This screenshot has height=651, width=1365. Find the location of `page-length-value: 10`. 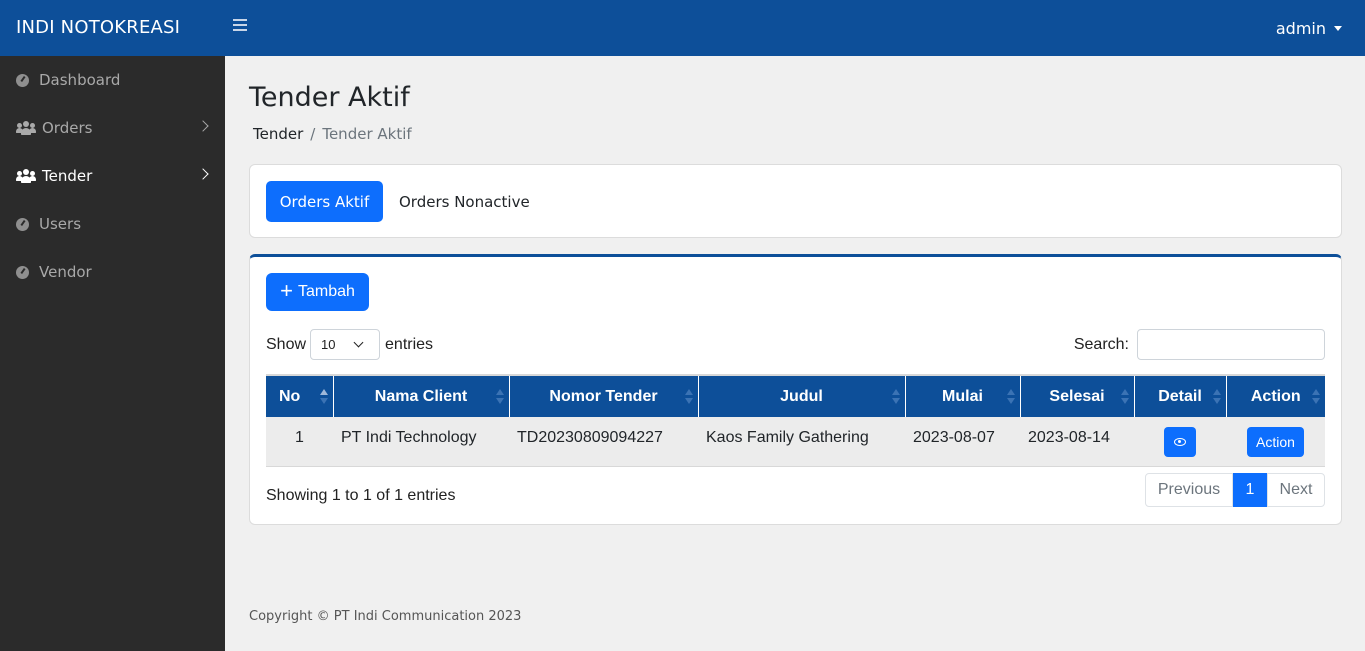

page-length-value: 10 is located at coordinates (328, 344).